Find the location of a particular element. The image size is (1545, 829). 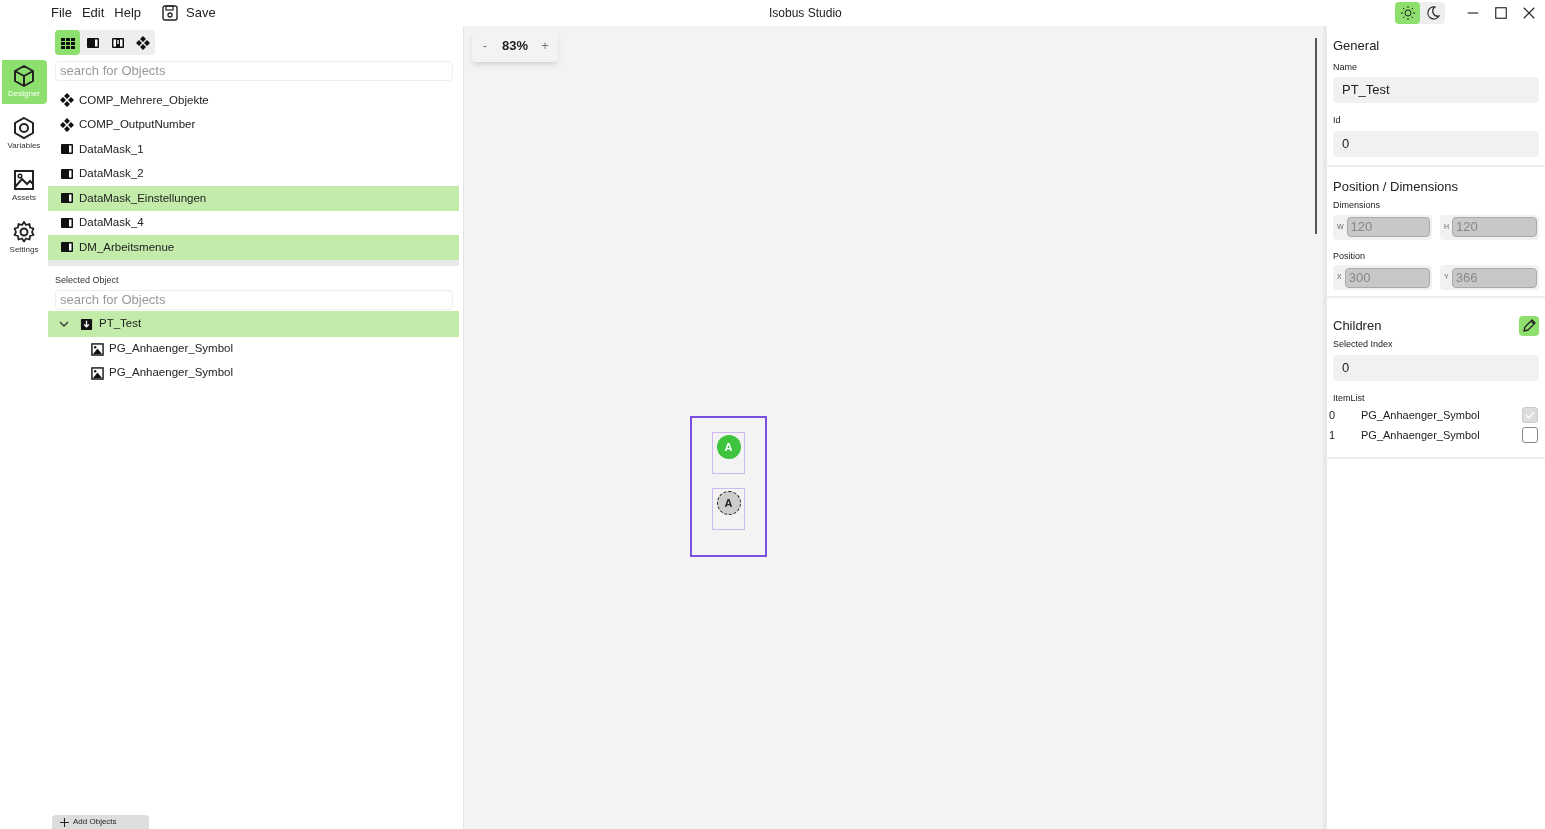

sidebar-label: Variables is located at coordinates (24, 146).